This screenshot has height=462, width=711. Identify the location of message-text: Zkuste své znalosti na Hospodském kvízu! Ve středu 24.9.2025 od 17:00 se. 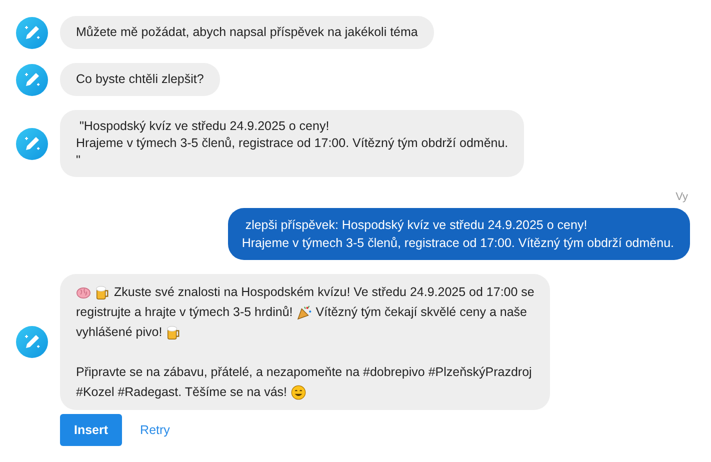
(324, 292).